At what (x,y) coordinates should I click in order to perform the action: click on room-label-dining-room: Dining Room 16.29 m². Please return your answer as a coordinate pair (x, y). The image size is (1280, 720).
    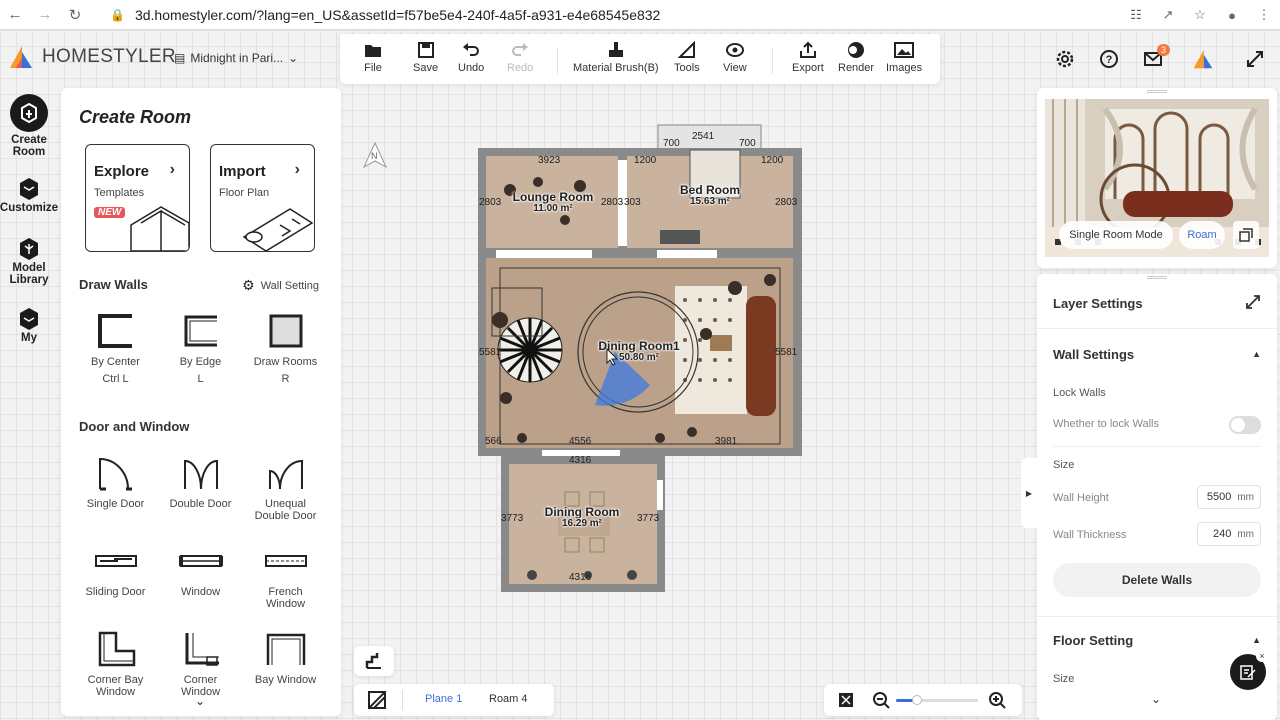
    Looking at the image, I should click on (582, 518).